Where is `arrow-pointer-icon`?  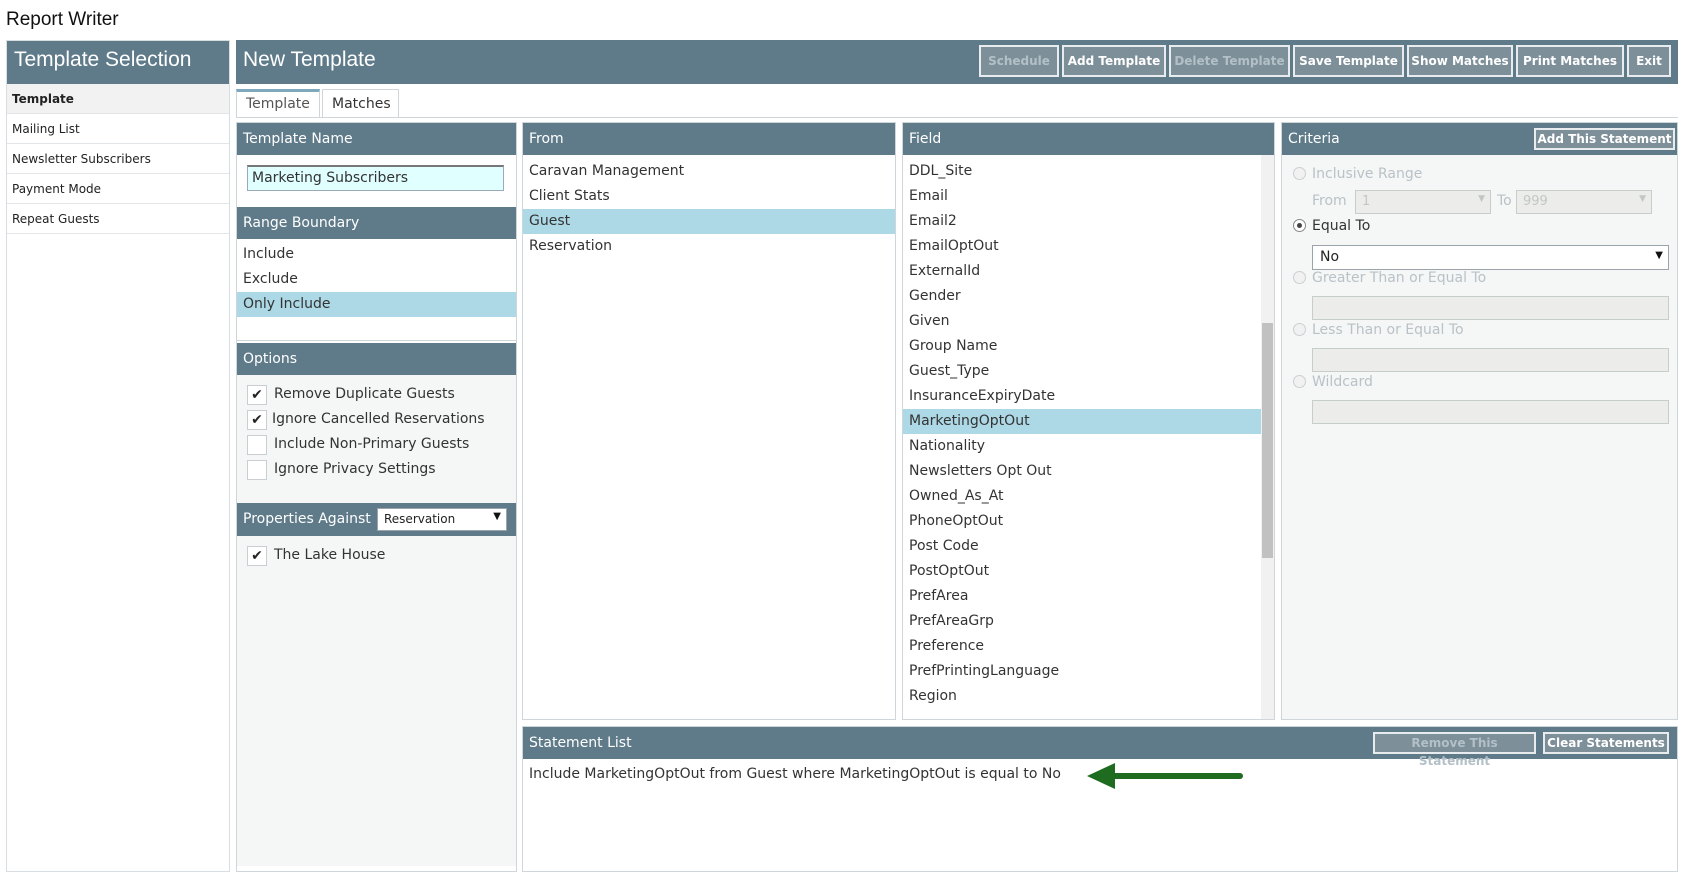
arrow-pointer-icon is located at coordinates (1165, 776).